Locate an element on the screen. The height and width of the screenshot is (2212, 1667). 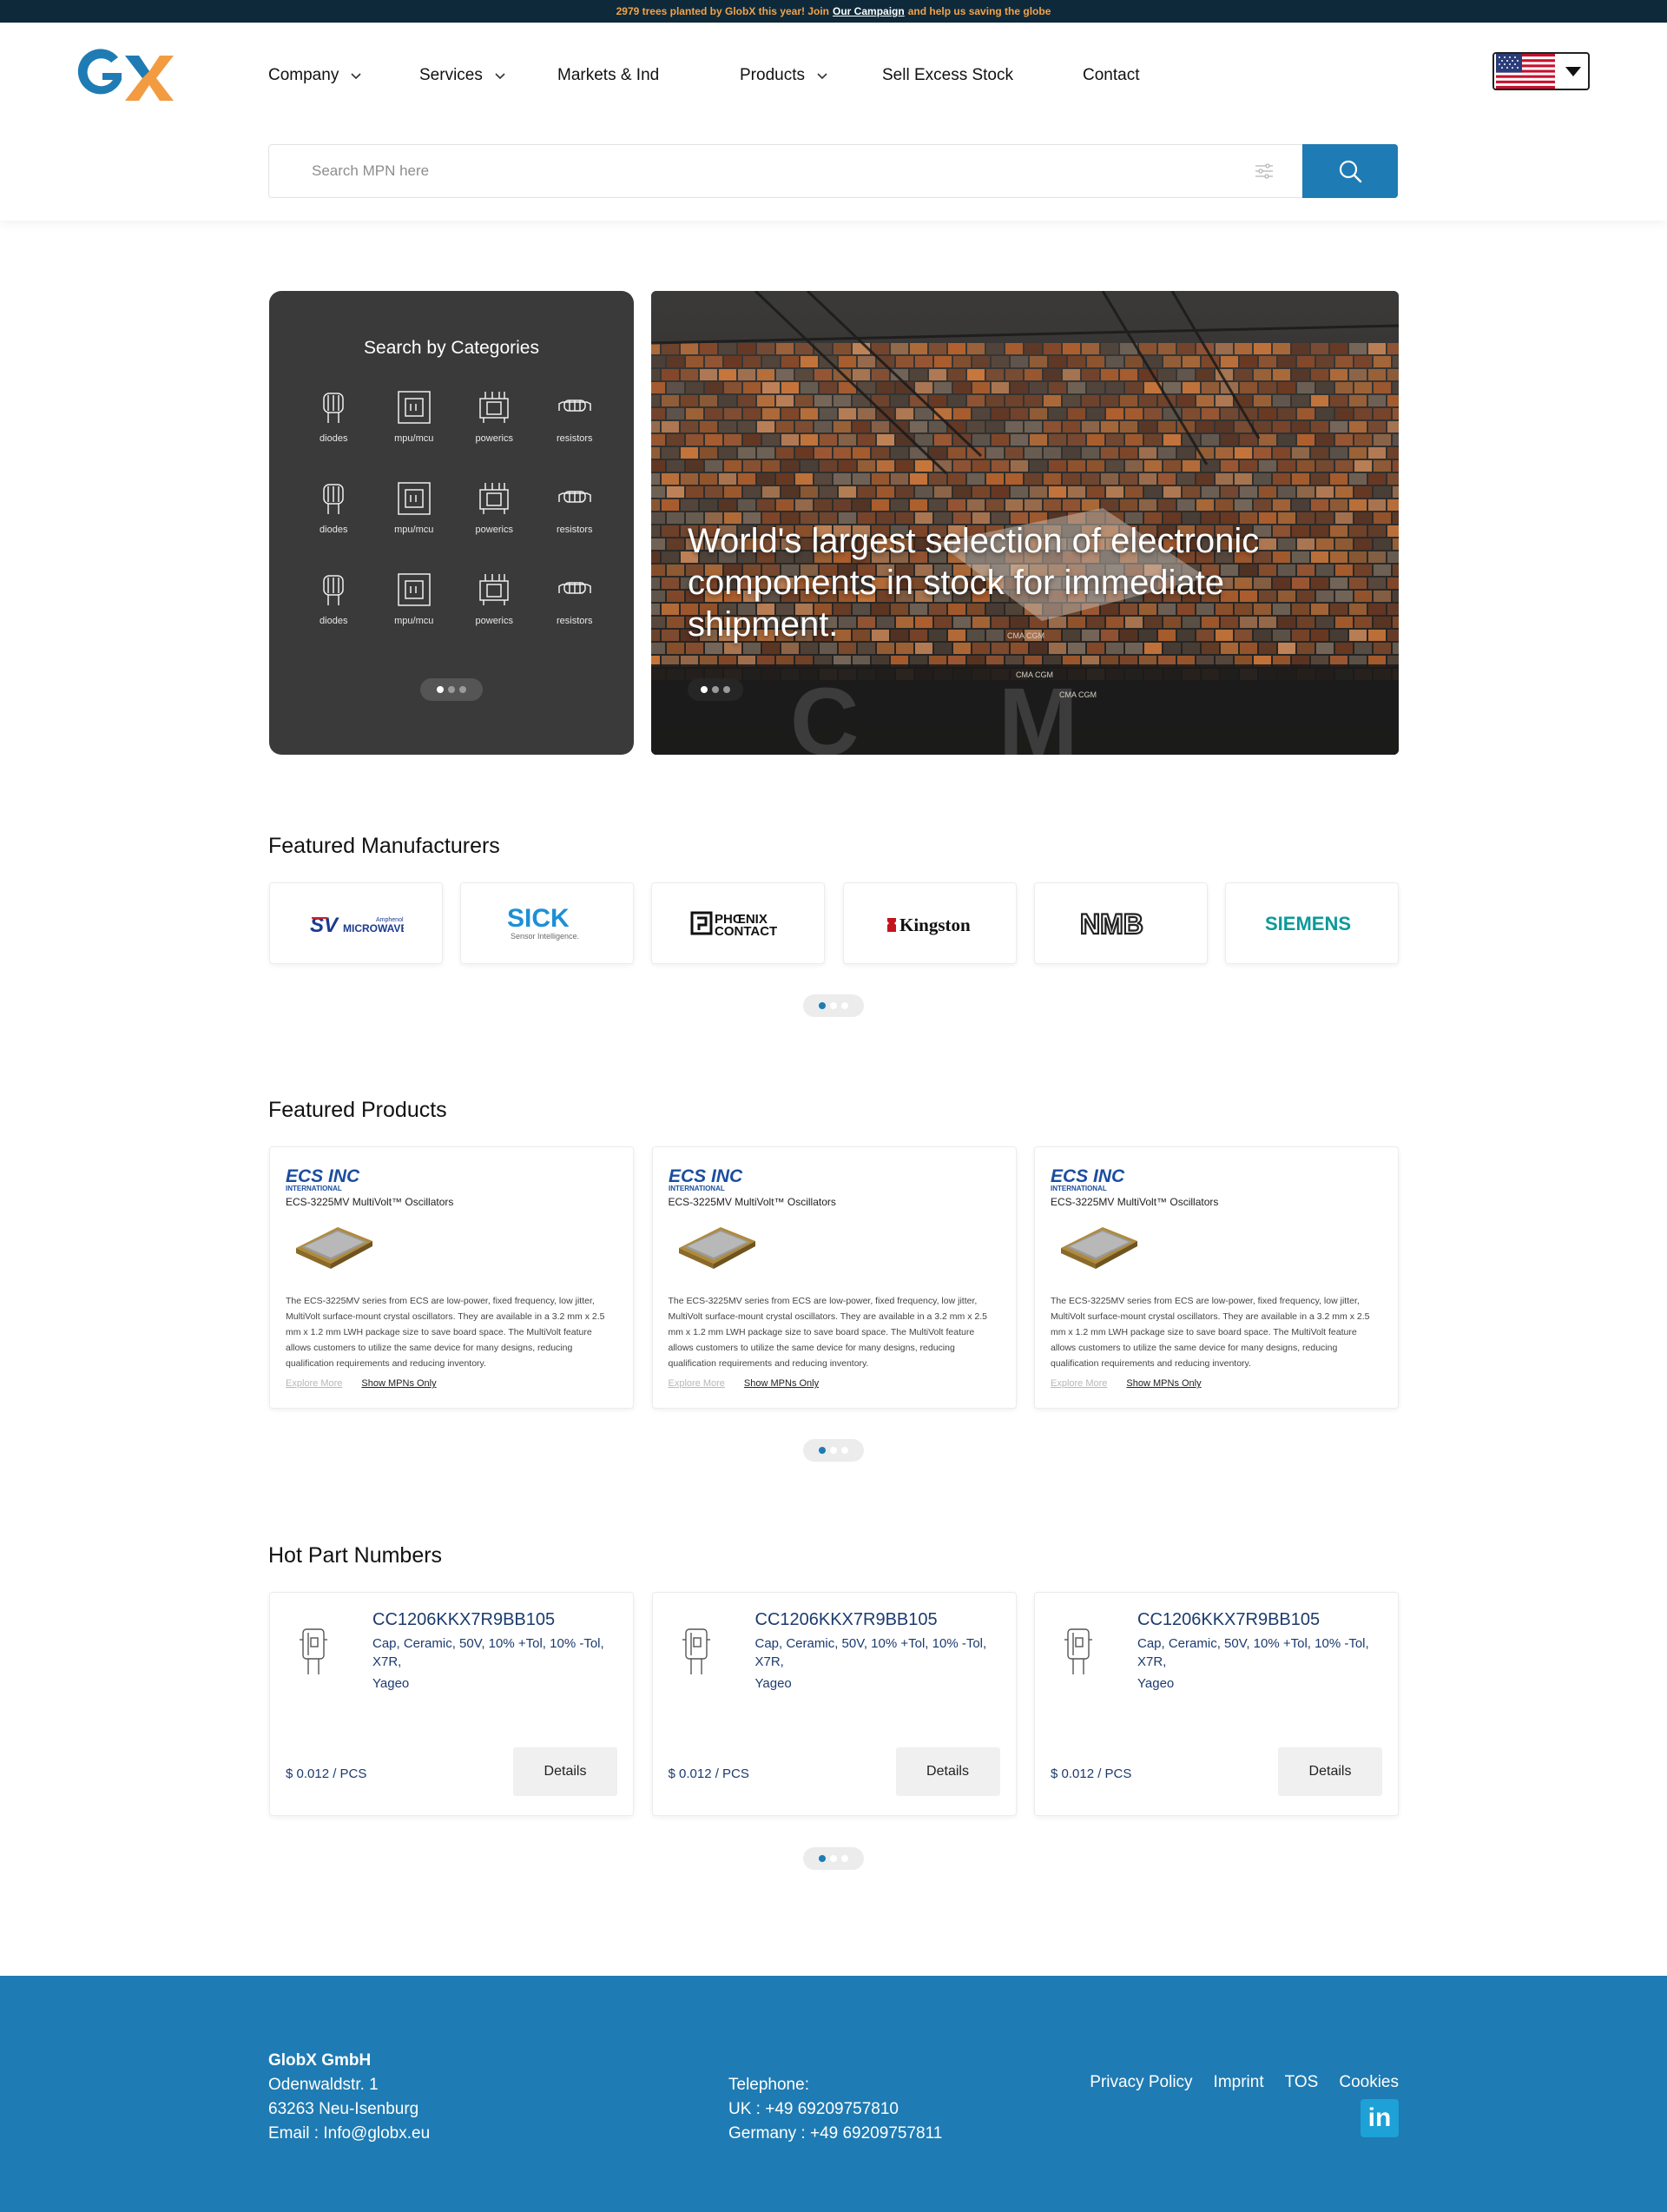
manufacturer-card-siemens: SIEMENS is located at coordinates (1311, 923).